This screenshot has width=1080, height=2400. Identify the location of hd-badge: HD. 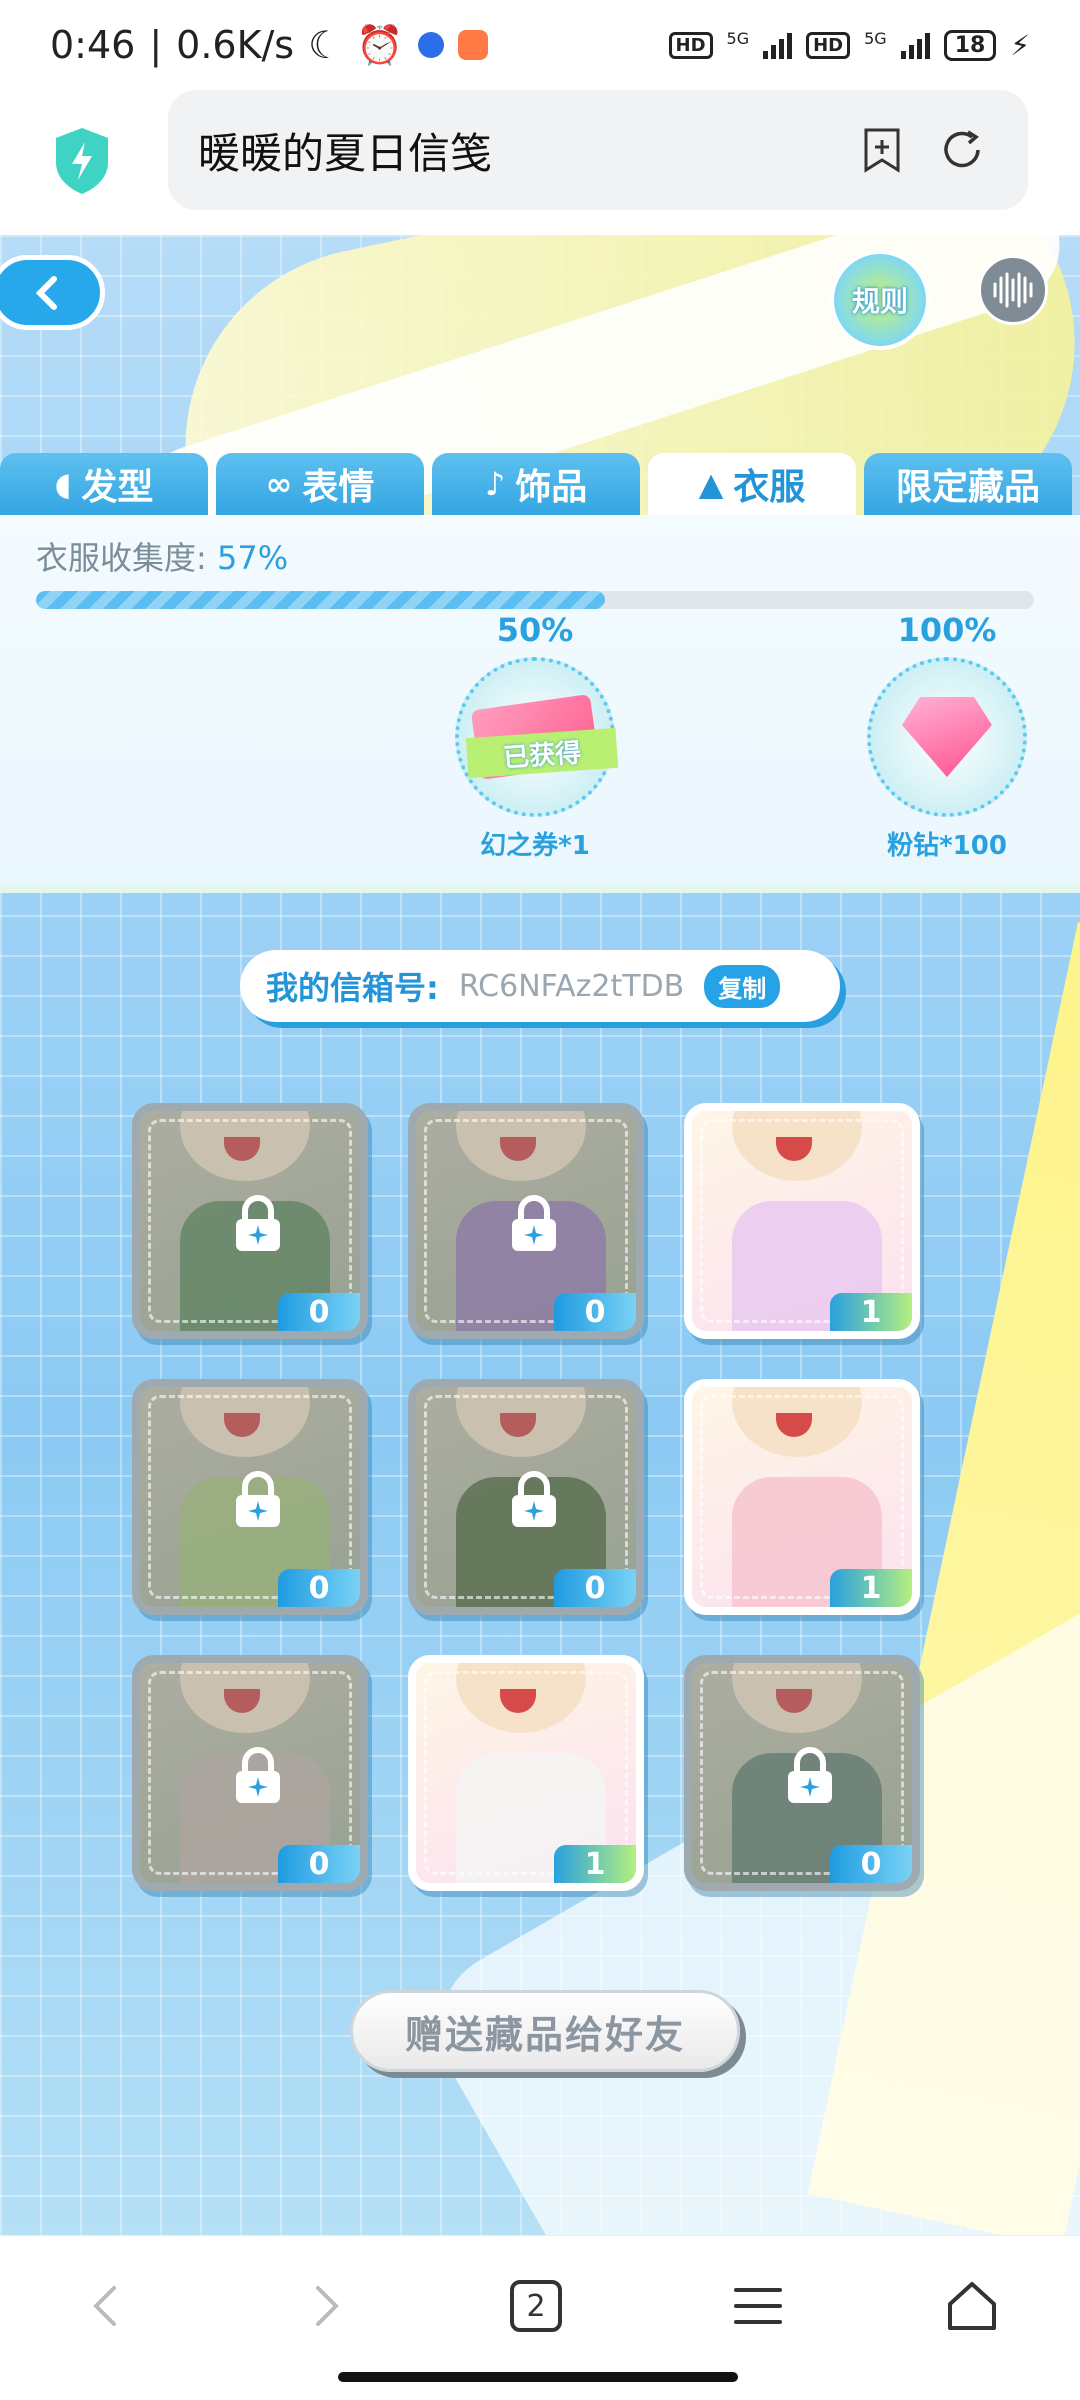
(690, 45).